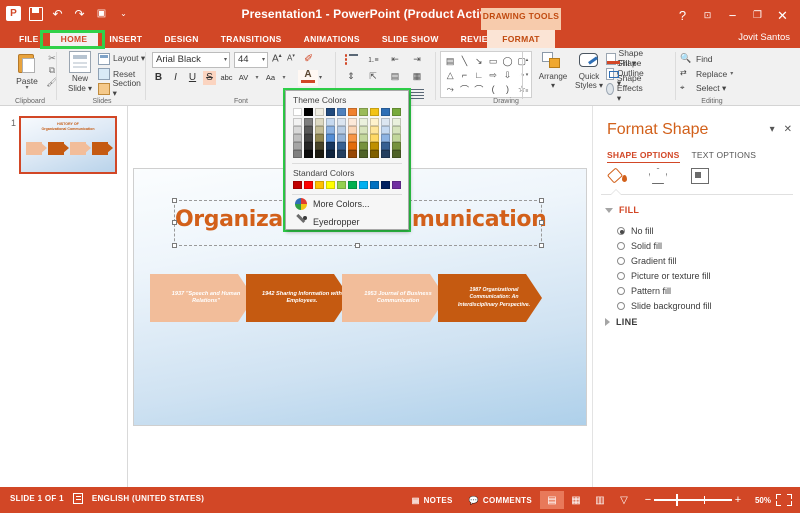 This screenshot has height=513, width=800. I want to click on shape-triangle-icon: △, so click(450, 75).